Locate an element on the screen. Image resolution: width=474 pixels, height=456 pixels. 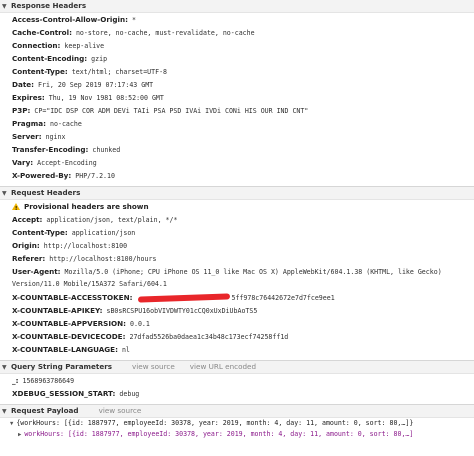
header-value: application/json is located at coordinates (103, 233).